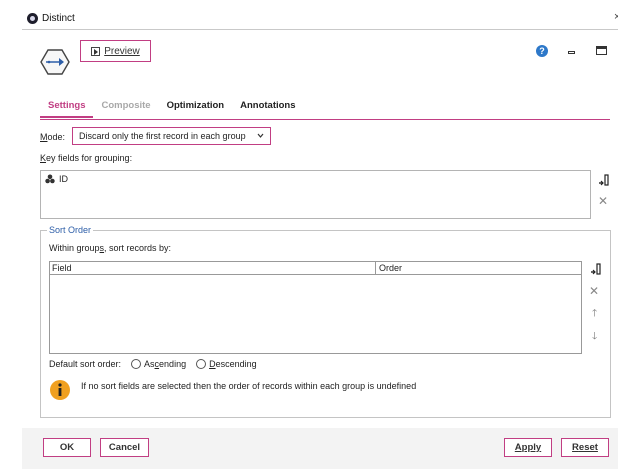 The width and height of the screenshot is (618, 469). What do you see at coordinates (53, 137) in the screenshot?
I see `mode-label: Mode:` at bounding box center [53, 137].